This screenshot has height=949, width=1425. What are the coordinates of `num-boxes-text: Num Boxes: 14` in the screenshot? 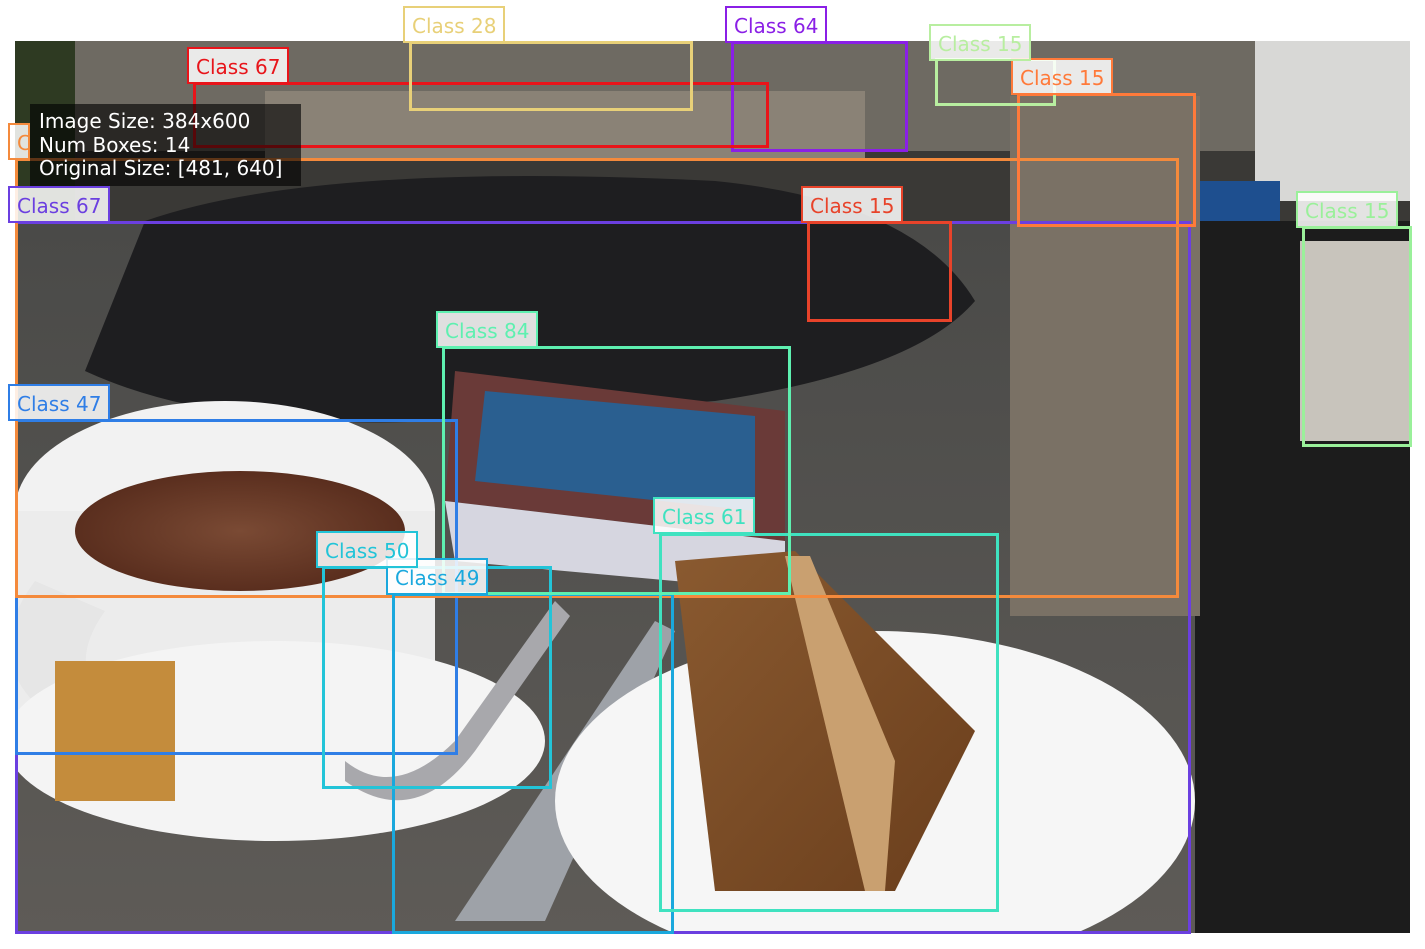 It's located at (115, 144).